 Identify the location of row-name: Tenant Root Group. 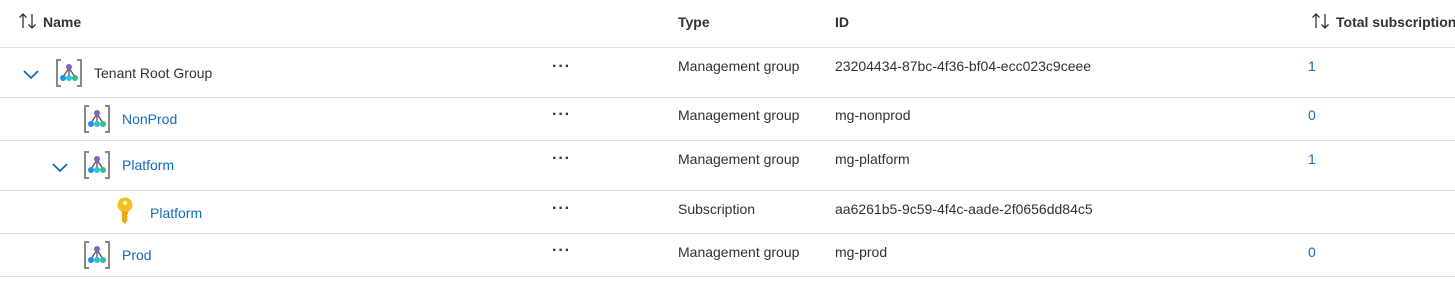
(153, 73).